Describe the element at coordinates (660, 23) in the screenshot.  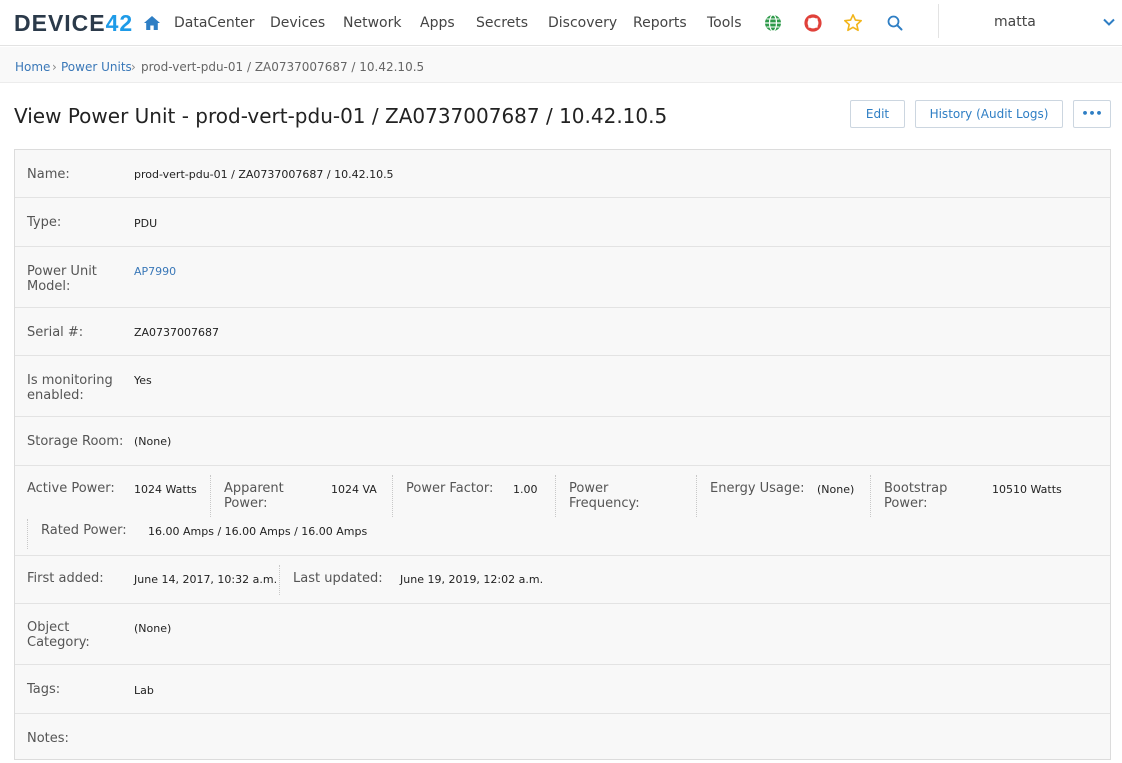
I see `nav-reports: Reports` at that location.